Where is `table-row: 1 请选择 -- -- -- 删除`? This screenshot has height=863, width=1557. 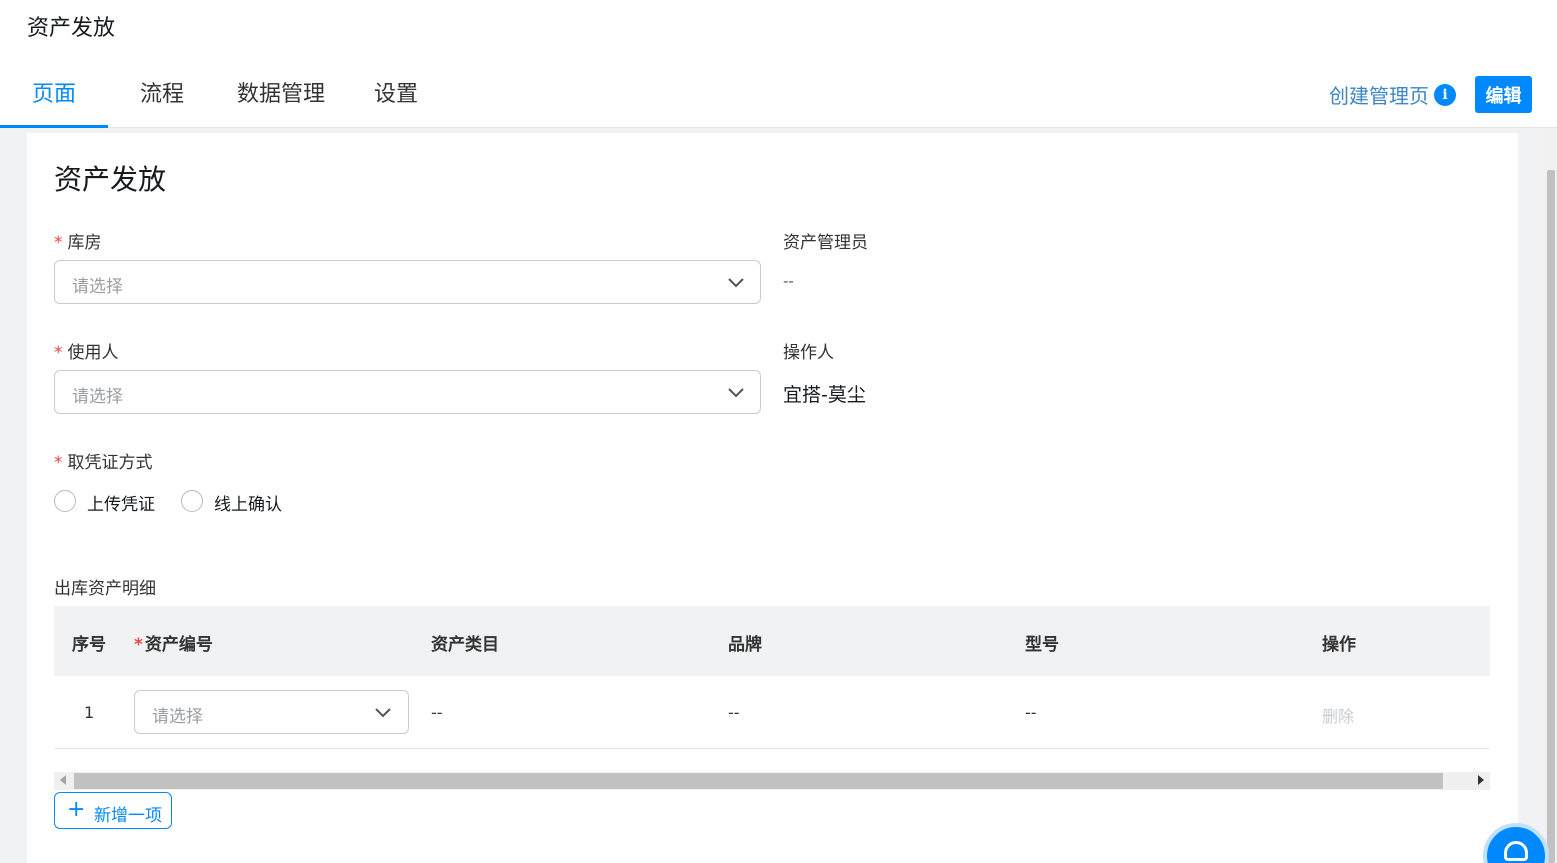 table-row: 1 请选择 -- -- -- 删除 is located at coordinates (772, 712).